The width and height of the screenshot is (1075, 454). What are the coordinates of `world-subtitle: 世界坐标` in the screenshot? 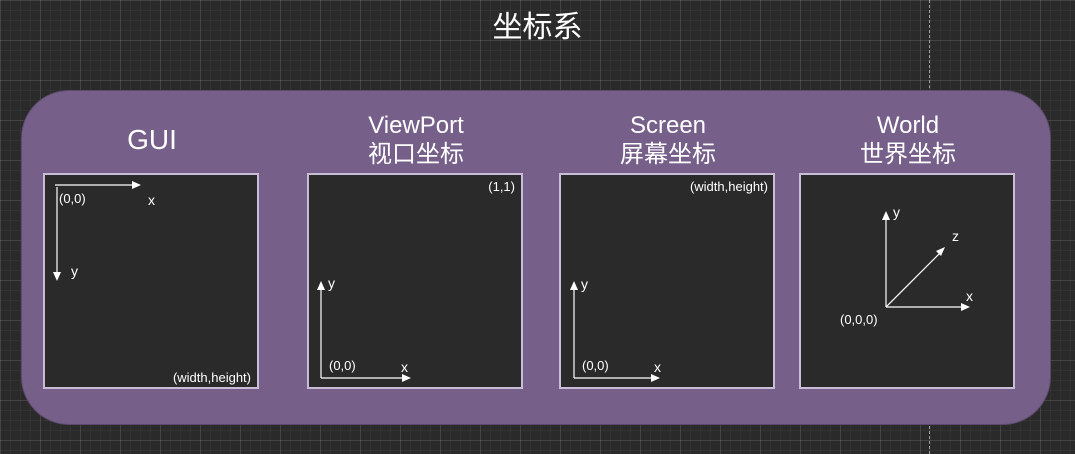 It's located at (908, 154).